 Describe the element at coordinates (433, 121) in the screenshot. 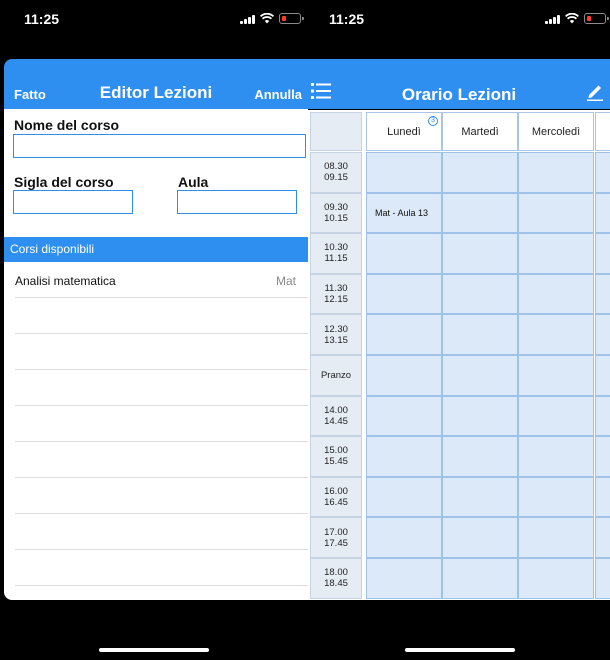

I see `count-badge: 3` at that location.